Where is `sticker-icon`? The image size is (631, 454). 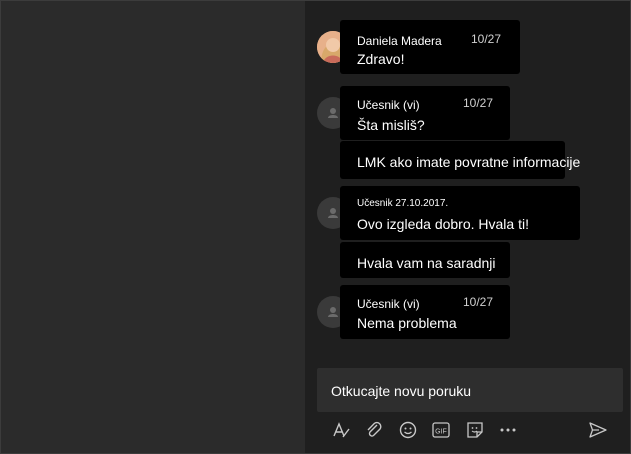 sticker-icon is located at coordinates (475, 430).